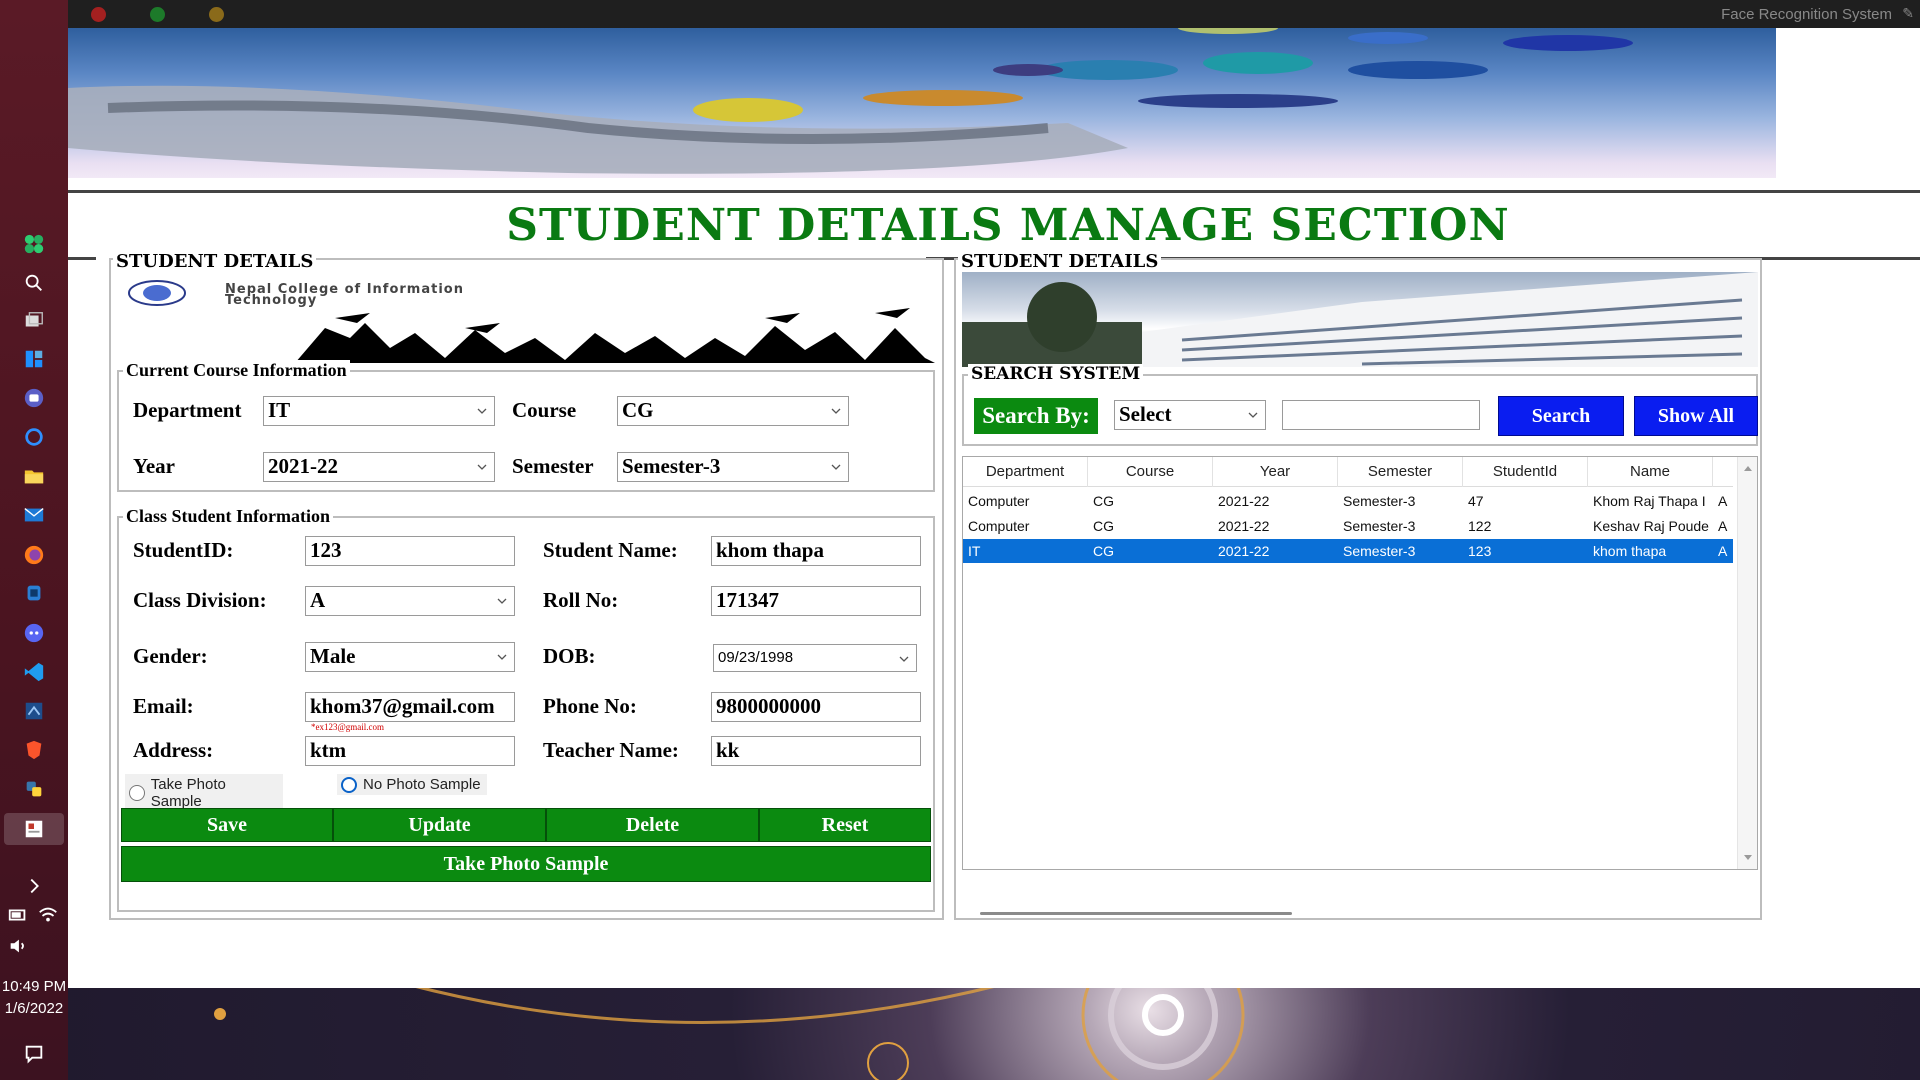 The image size is (1920, 1080). Describe the element at coordinates (34, 244) in the screenshot. I see `start-icon` at that location.